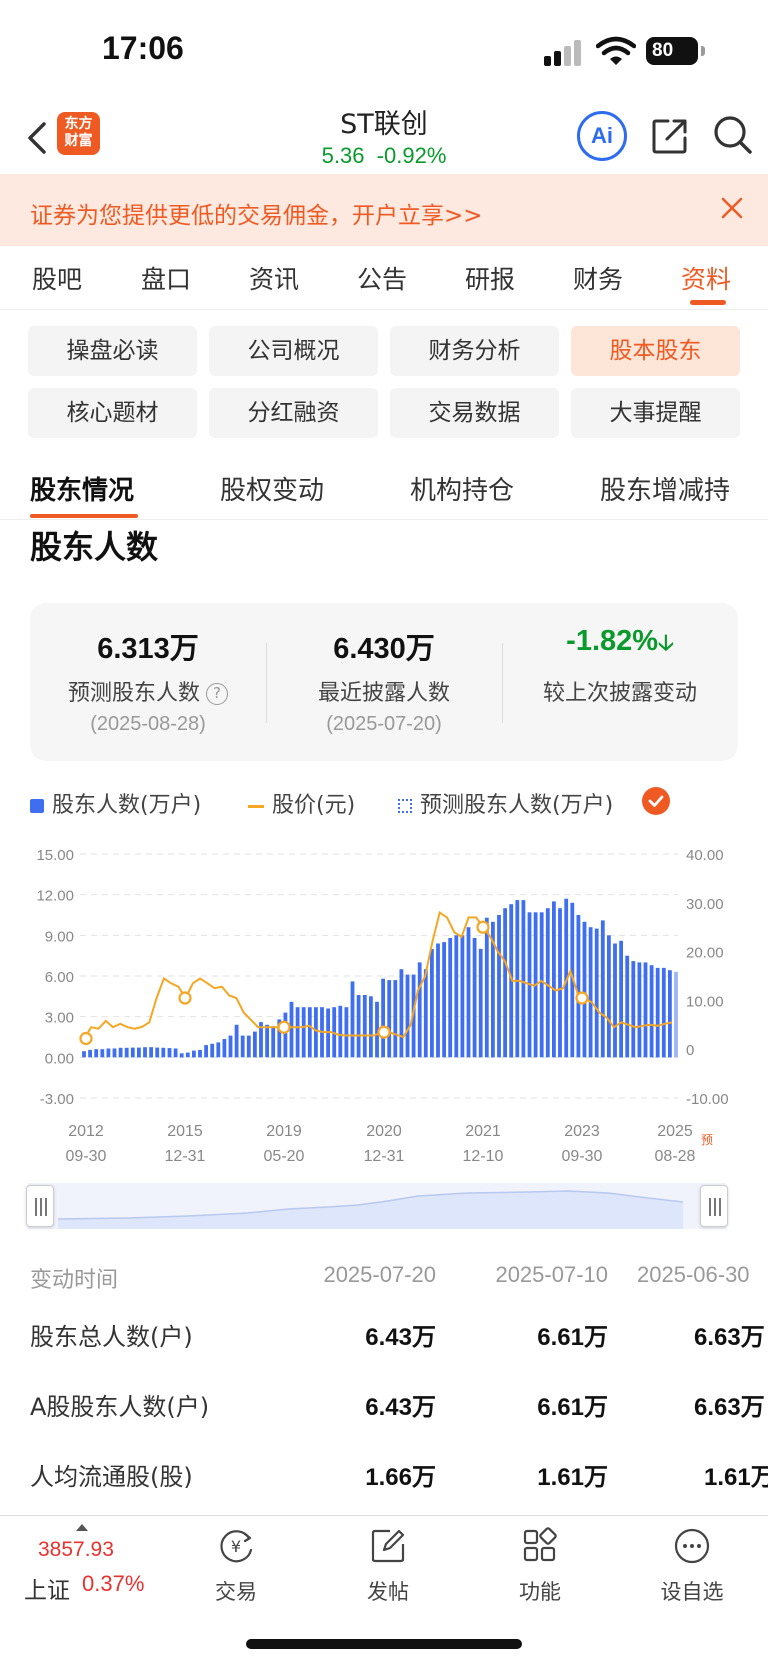 Image resolution: width=768 pixels, height=1665 pixels. What do you see at coordinates (112, 351) in the screenshot?
I see `category-trading-guide: 操盘必读` at bounding box center [112, 351].